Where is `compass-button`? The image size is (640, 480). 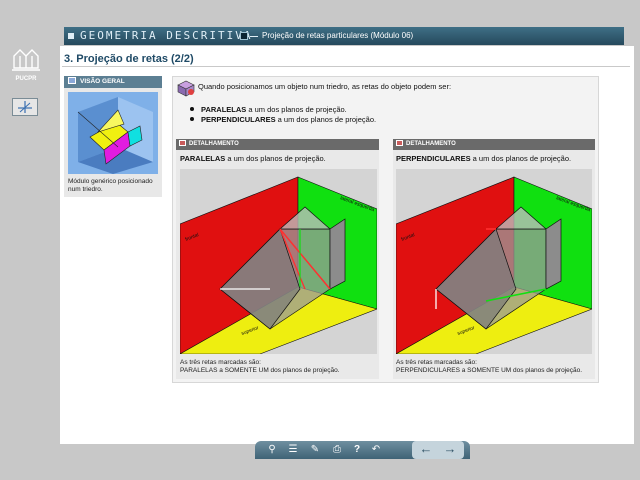
compass-button is located at coordinates (25, 107).